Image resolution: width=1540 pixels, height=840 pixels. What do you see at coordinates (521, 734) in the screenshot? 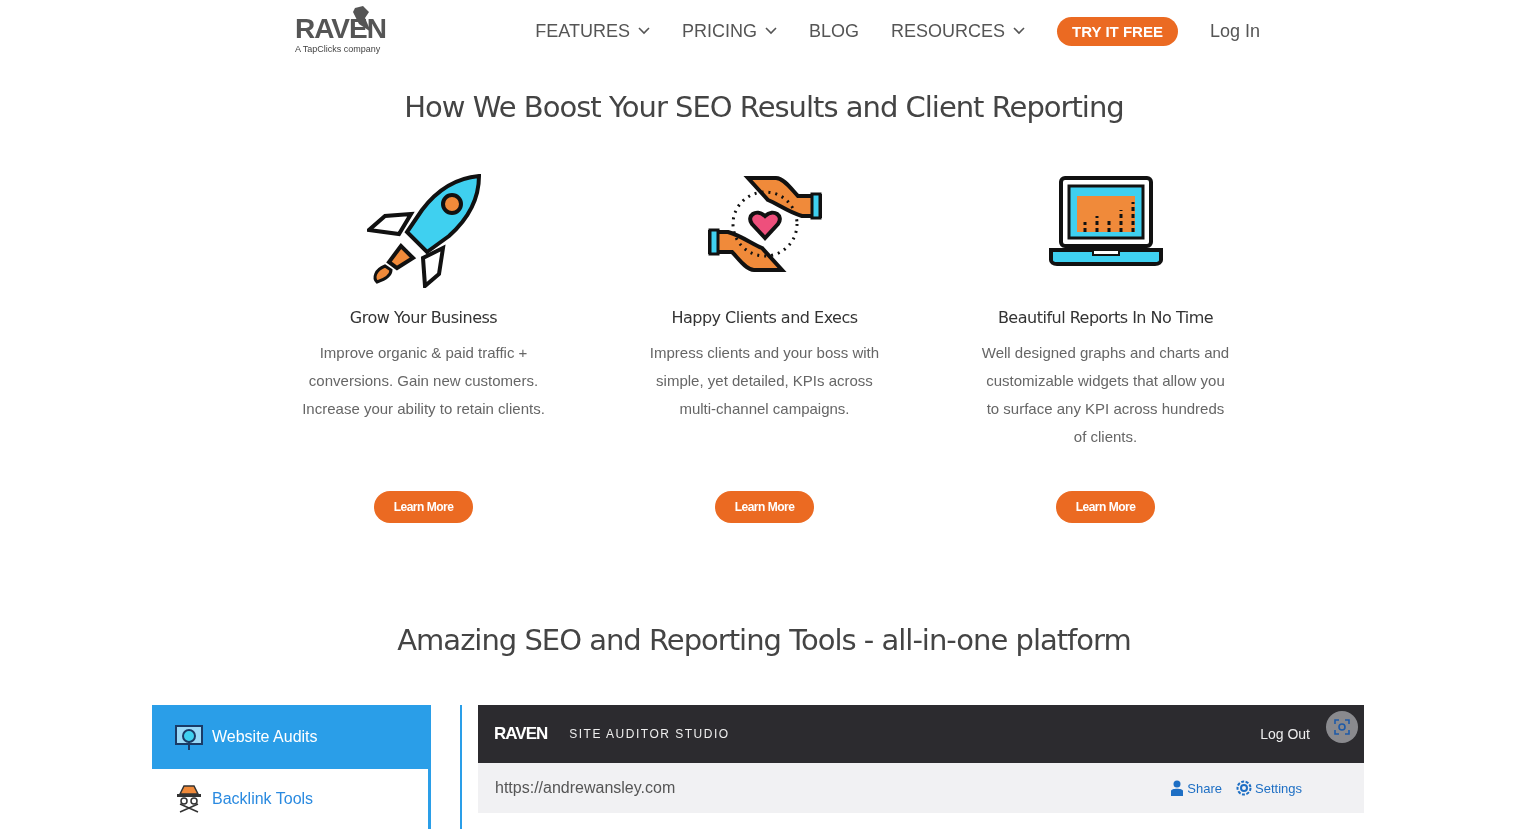
I see `raven-logo: RAVEN` at bounding box center [521, 734].